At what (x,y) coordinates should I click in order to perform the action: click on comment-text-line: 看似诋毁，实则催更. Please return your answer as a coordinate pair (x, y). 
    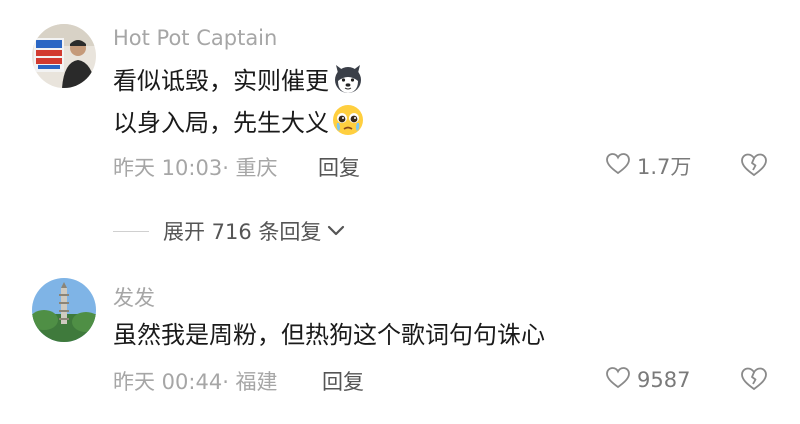
    Looking at the image, I should click on (239, 78).